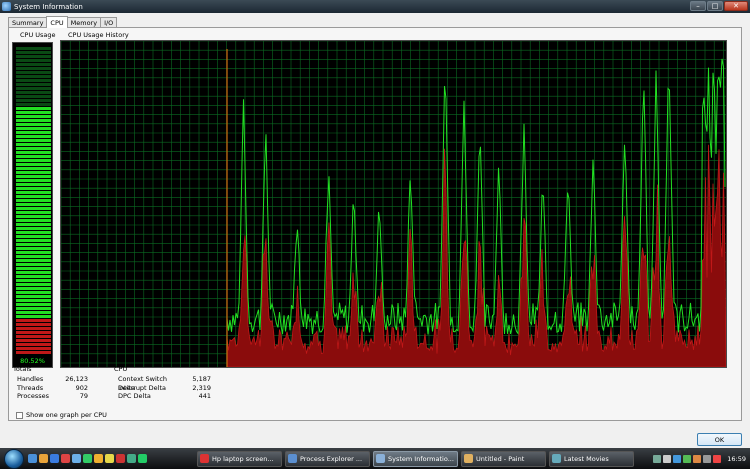  What do you see at coordinates (109, 458) in the screenshot?
I see `smiley-icon` at bounding box center [109, 458].